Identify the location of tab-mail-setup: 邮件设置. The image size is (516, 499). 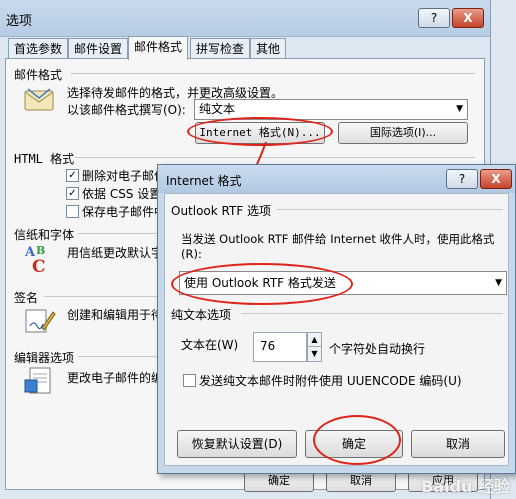
(98, 48).